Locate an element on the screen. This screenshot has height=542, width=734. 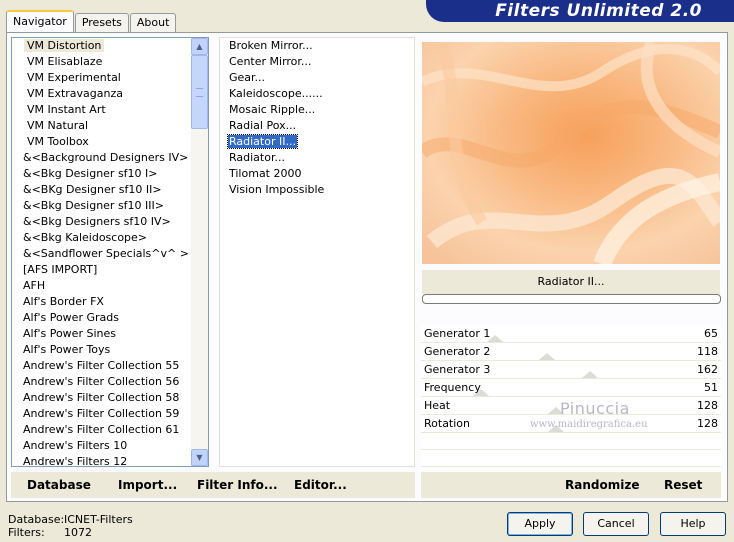
category-item: Andrew's Filters 12 is located at coordinates (114, 462).